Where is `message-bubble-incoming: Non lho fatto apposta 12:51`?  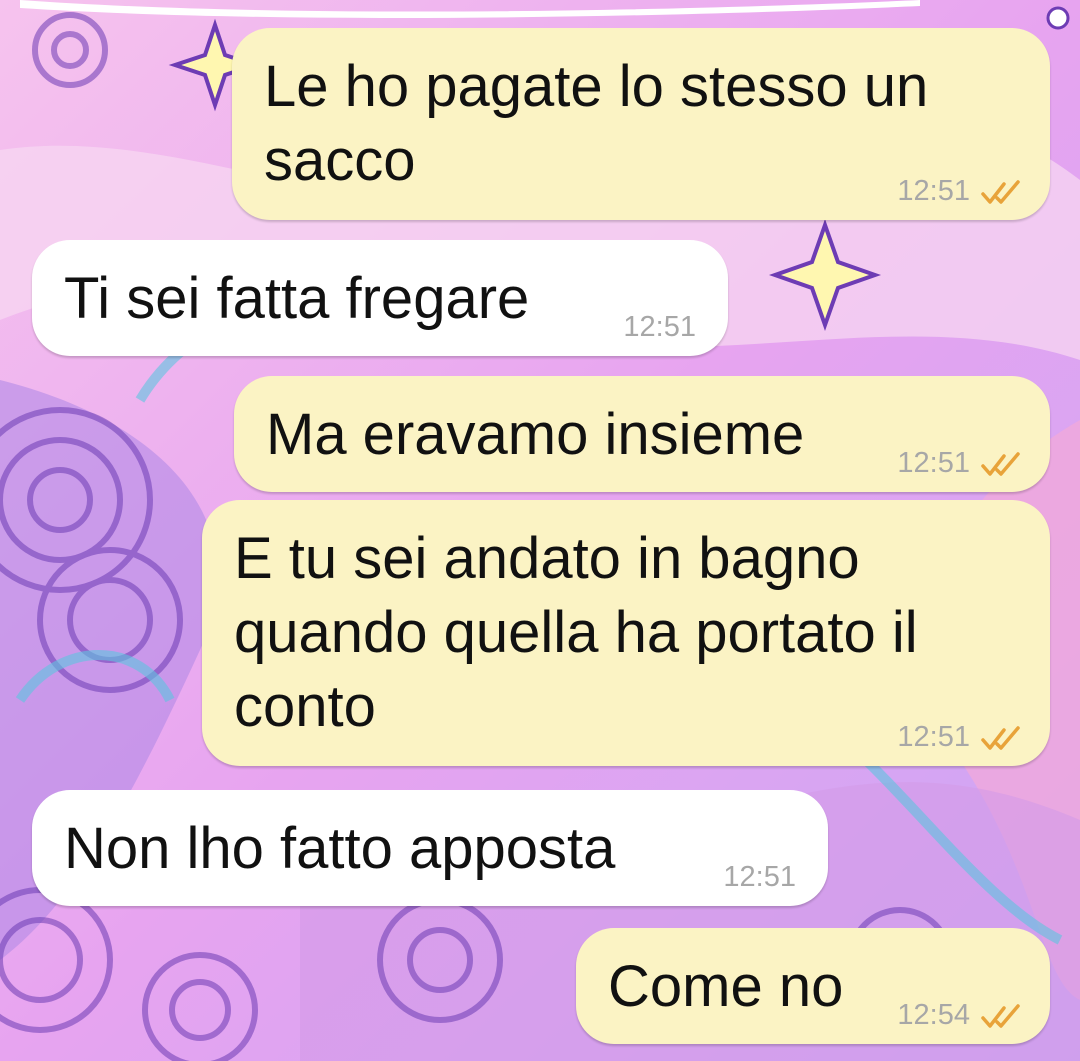 message-bubble-incoming: Non lho fatto apposta 12:51 is located at coordinates (430, 848).